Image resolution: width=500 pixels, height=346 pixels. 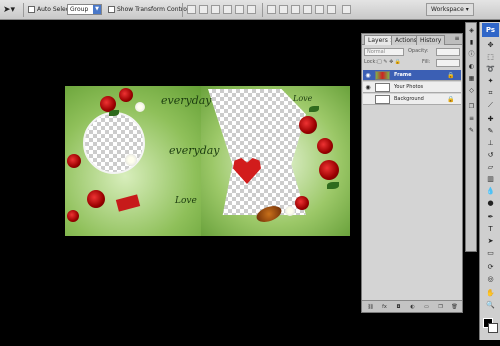 What do you see at coordinates (283, 9) in the screenshot?
I see `distribute-vcenter-icon` at bounding box center [283, 9].